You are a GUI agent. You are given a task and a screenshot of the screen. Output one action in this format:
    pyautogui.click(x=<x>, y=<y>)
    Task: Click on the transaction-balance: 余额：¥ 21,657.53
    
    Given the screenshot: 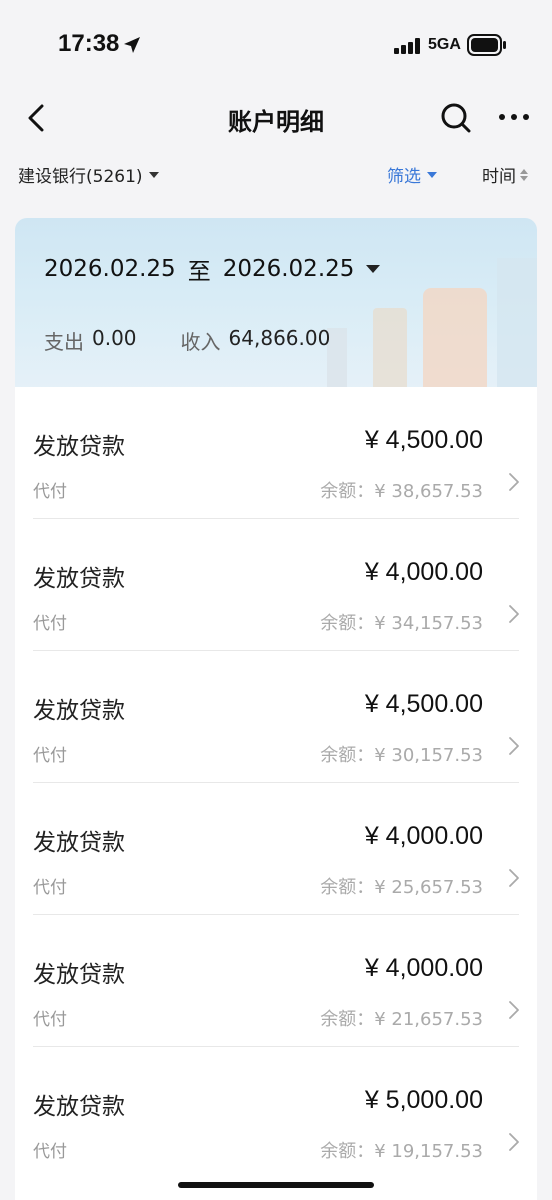 What is the action you would take?
    pyautogui.click(x=401, y=1019)
    